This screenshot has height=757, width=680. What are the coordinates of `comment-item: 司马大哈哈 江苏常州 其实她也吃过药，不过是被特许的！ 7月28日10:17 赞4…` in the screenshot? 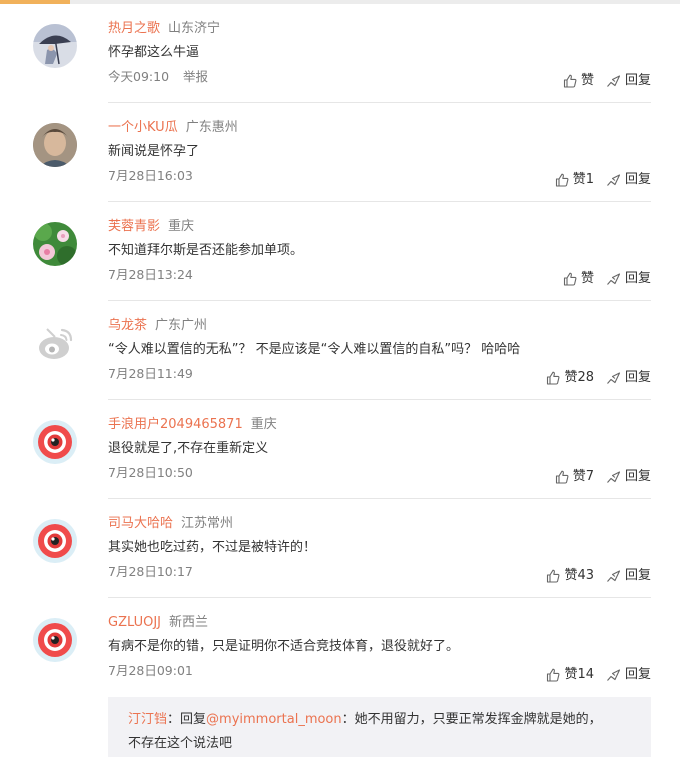 It's located at (340, 548).